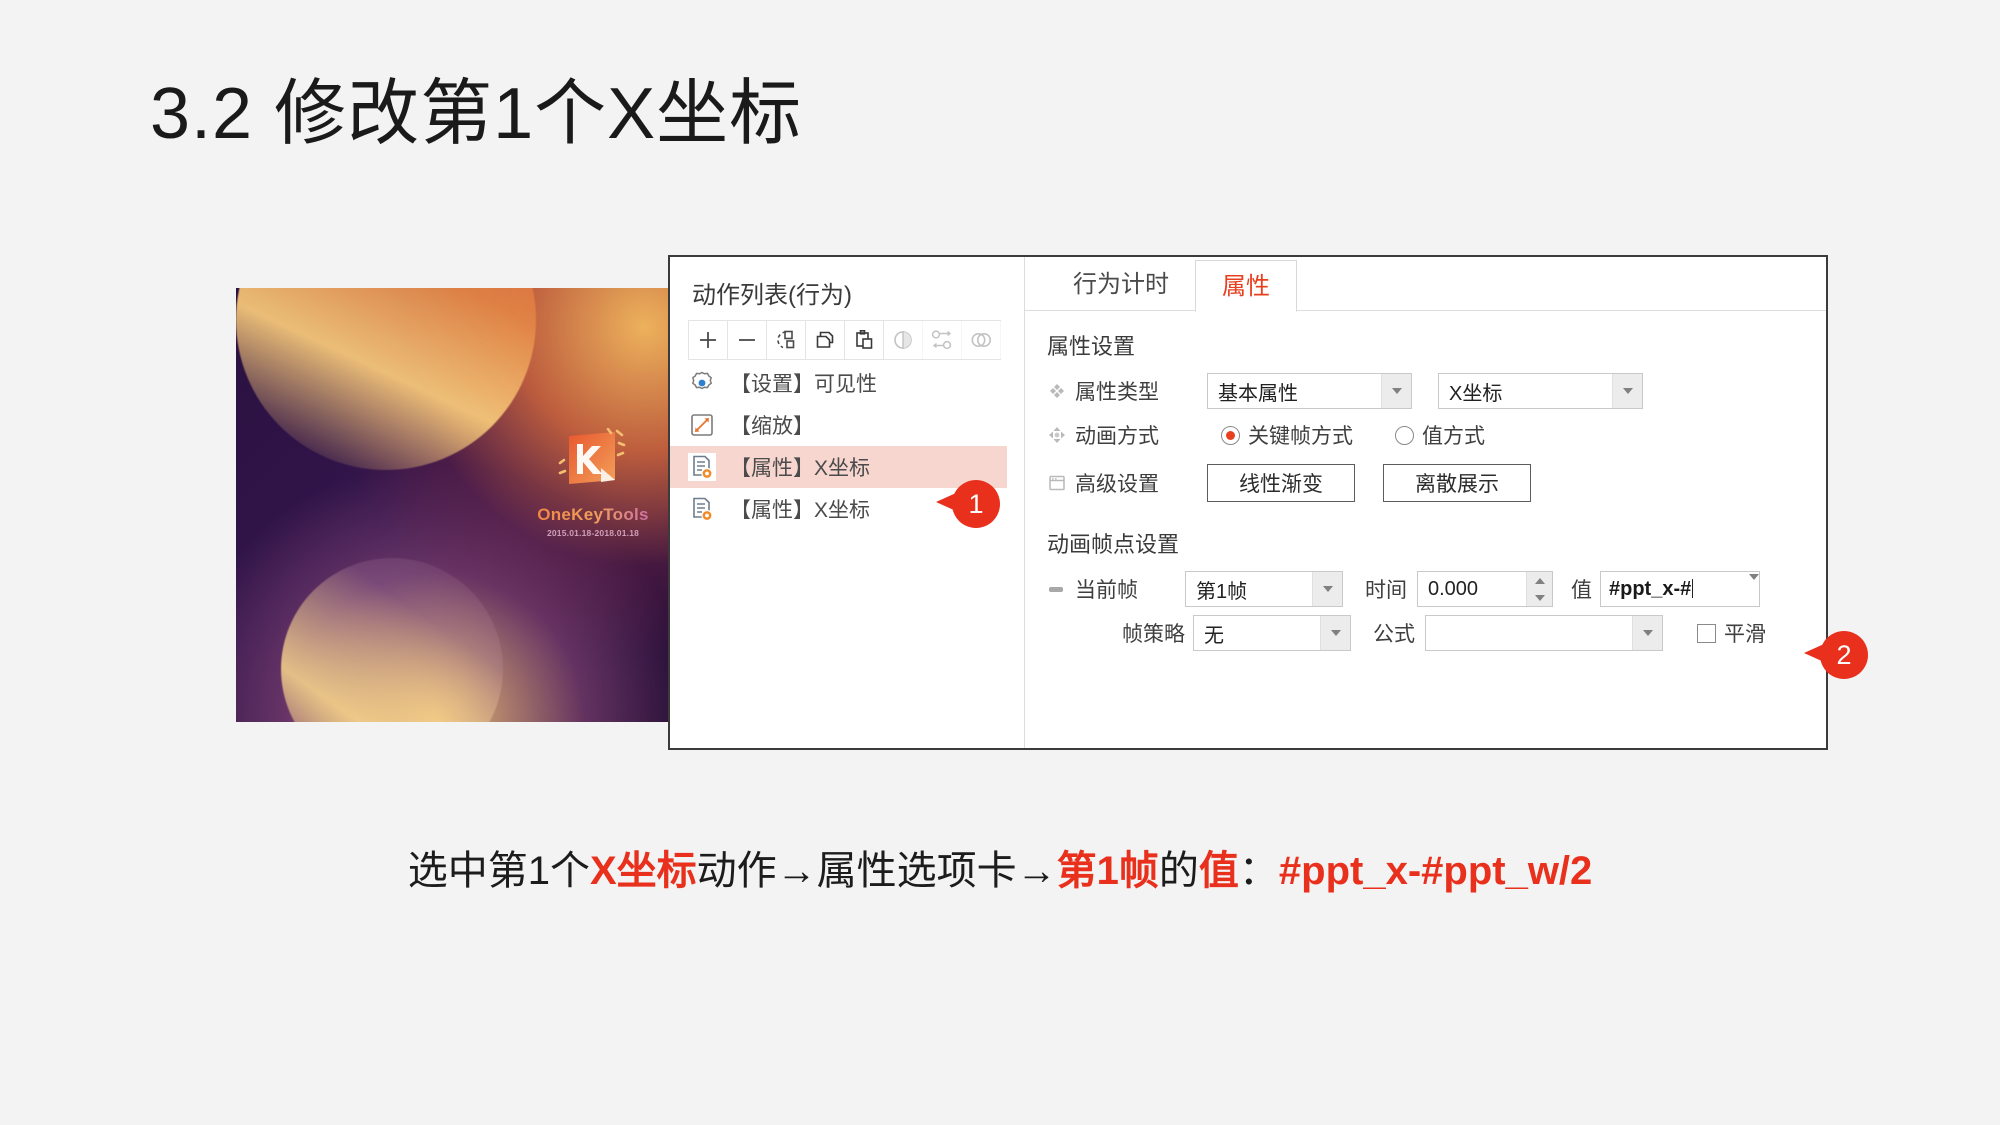  I want to click on action-item-selected: 【属性】X坐标, so click(838, 467).